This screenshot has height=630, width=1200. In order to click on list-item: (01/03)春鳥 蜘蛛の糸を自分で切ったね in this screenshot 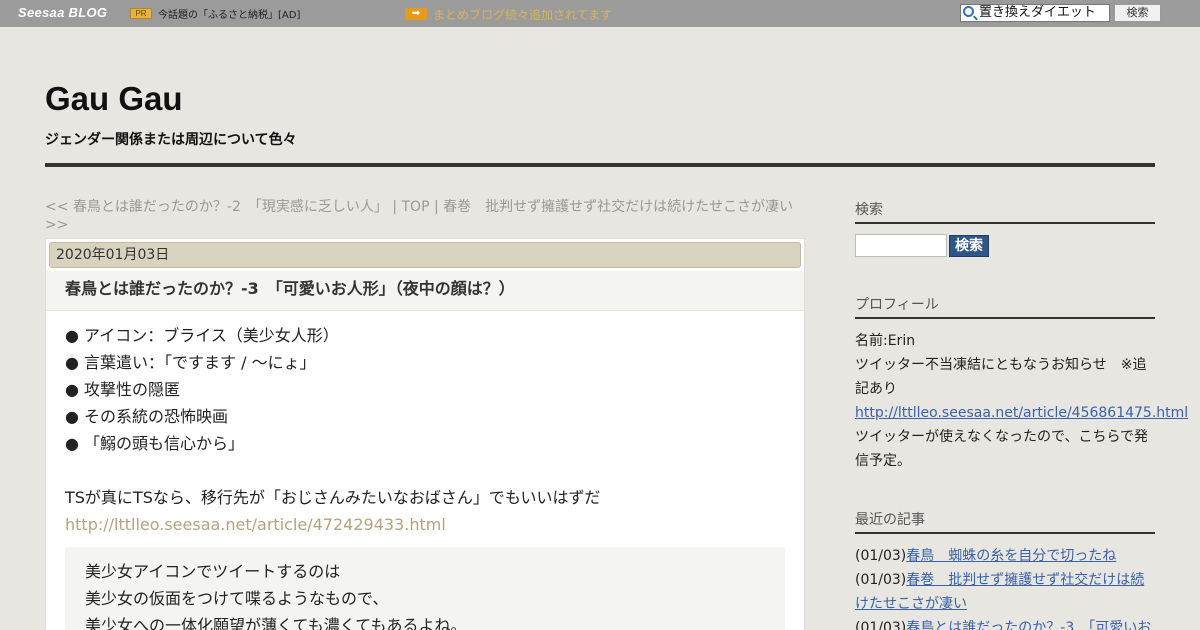, I will do `click(1005, 556)`.